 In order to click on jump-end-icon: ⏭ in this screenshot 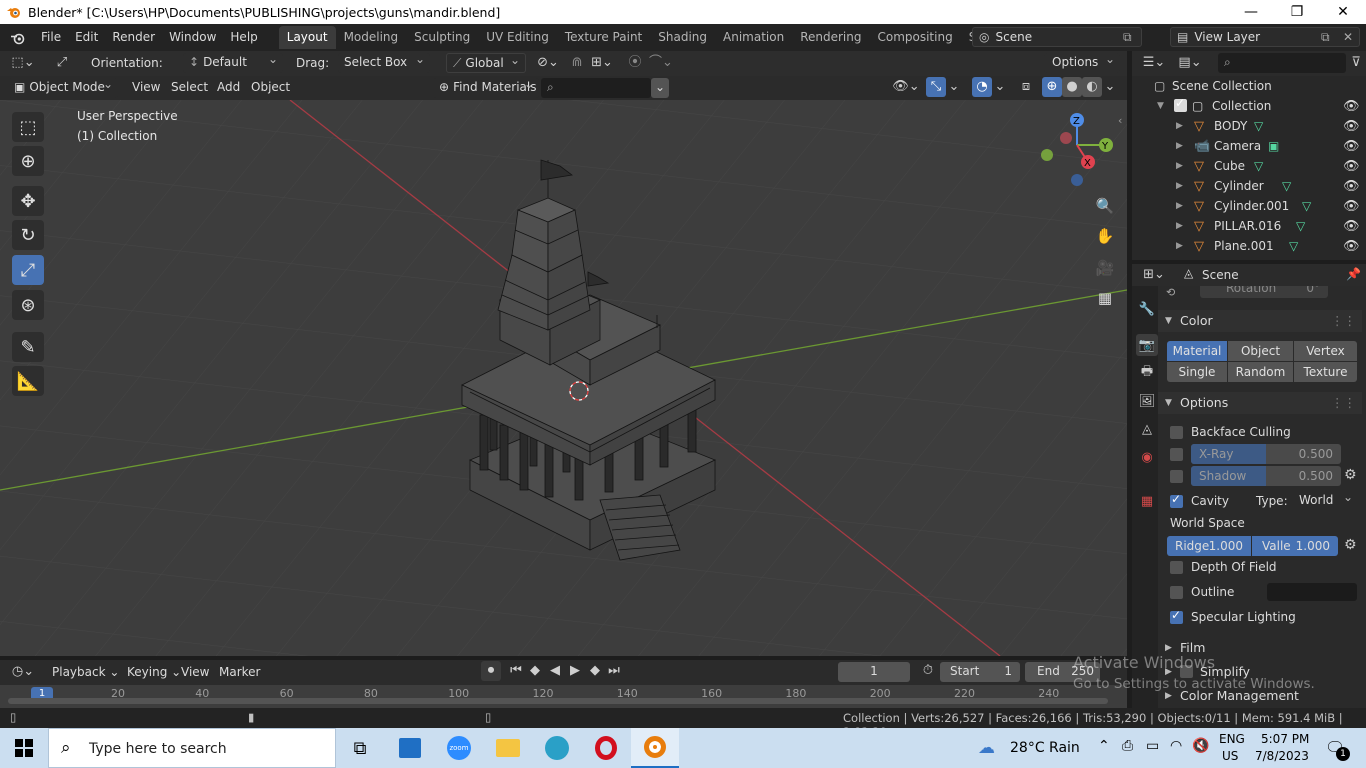, I will do `click(614, 671)`.